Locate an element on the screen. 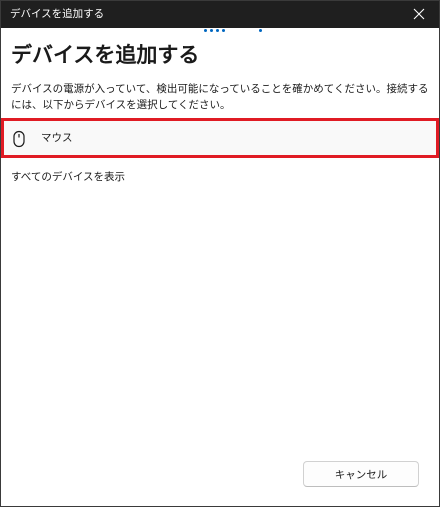  close-icon is located at coordinates (419, 14).